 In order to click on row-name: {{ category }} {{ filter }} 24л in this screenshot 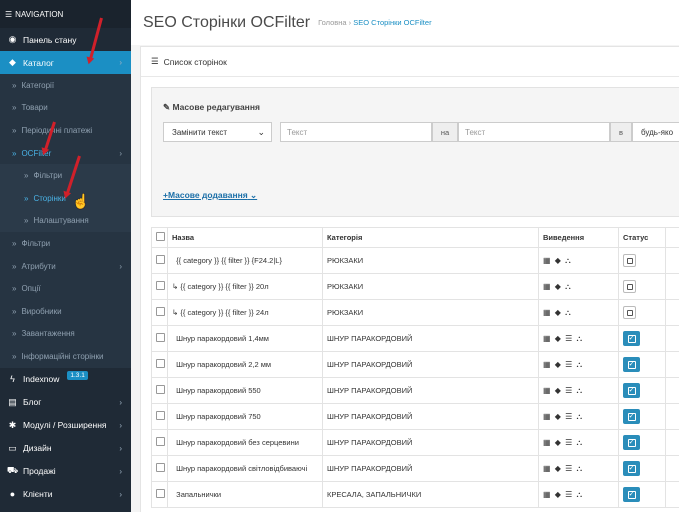, I will do `click(224, 312)`.